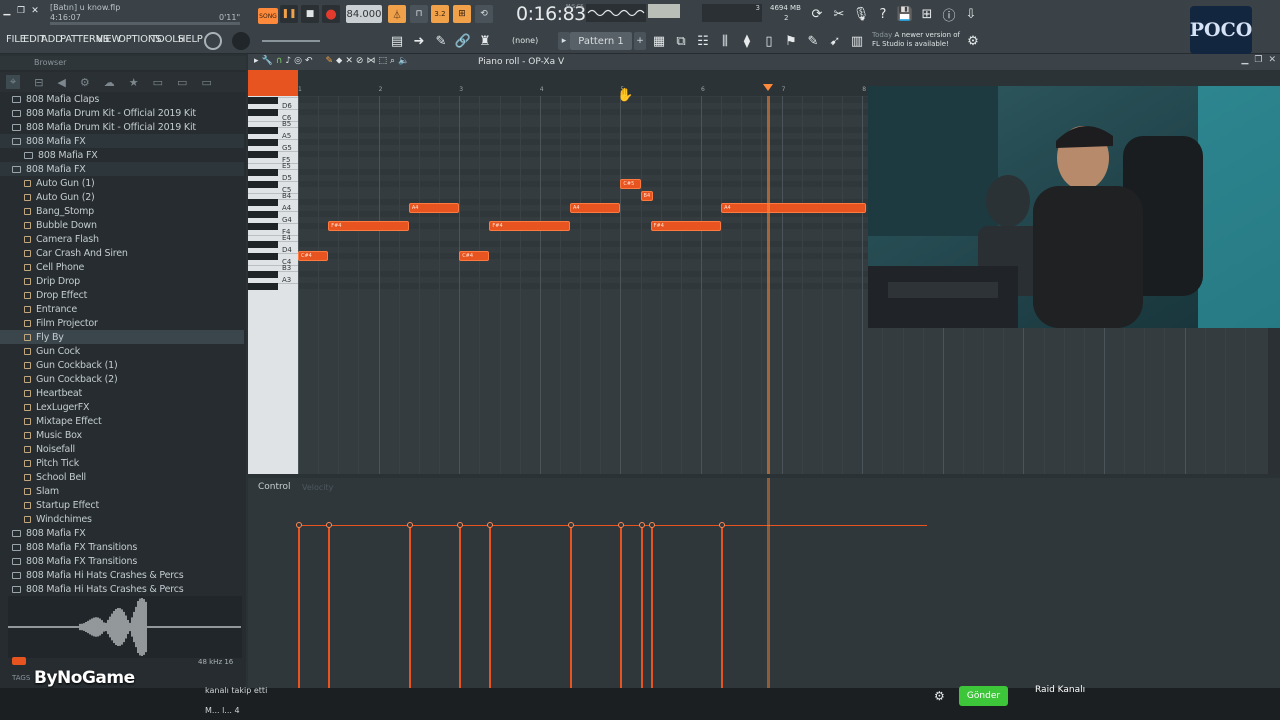 The image size is (1280, 720). What do you see at coordinates (291, 41) in the screenshot?
I see `master-slider` at bounding box center [291, 41].